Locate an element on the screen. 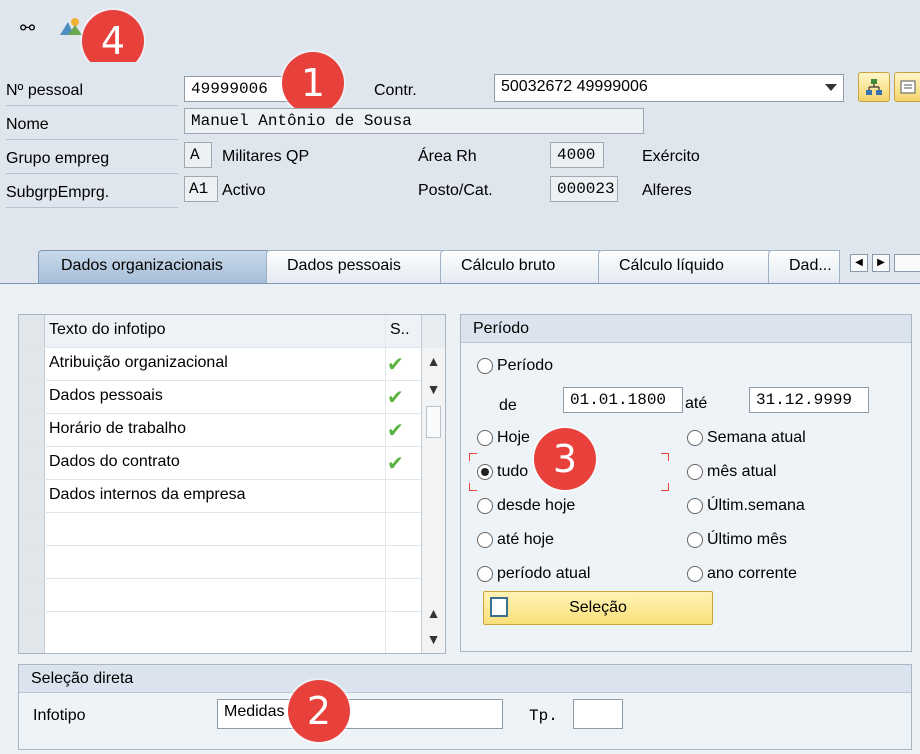 This screenshot has height=754, width=920. check-icon: ✔ is located at coordinates (395, 431).